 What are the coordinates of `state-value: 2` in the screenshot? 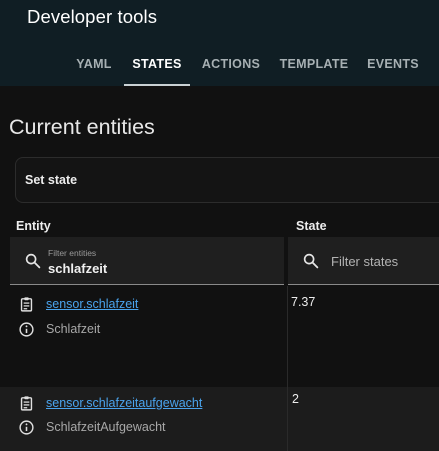 It's located at (295, 399).